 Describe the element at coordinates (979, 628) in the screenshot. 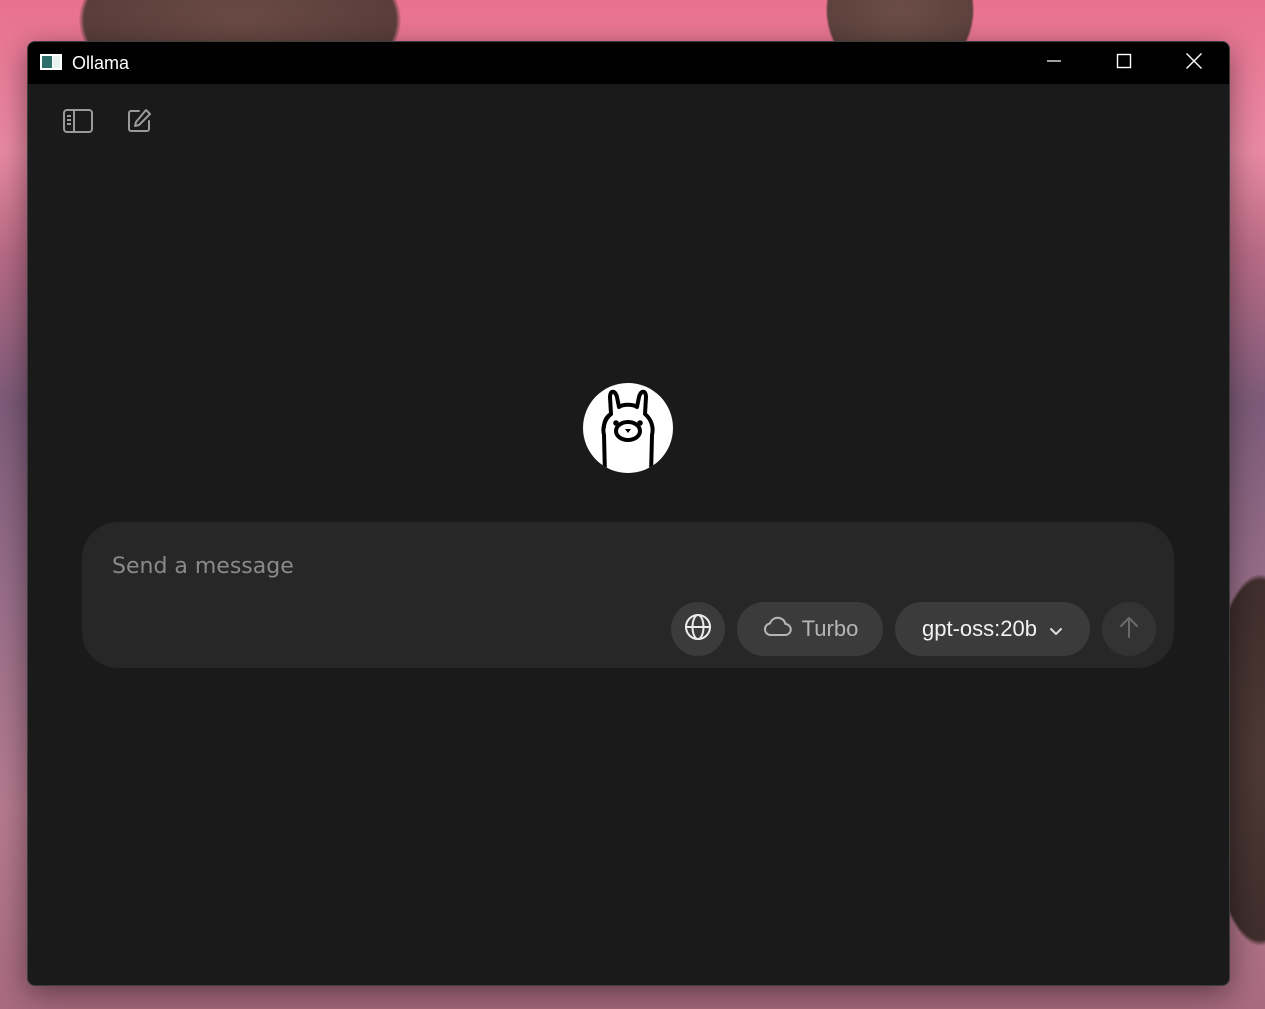

I see `model-label: gpt-oss:20b` at that location.